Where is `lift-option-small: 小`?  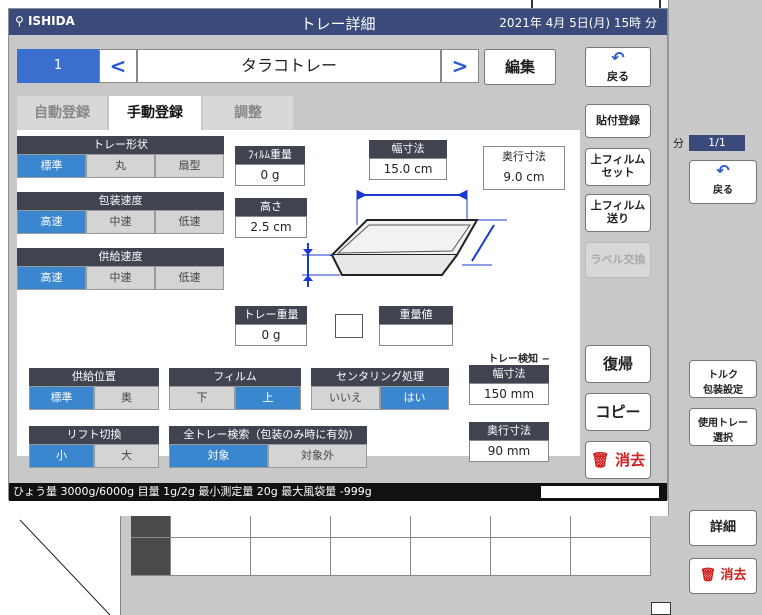 lift-option-small: 小 is located at coordinates (61, 456).